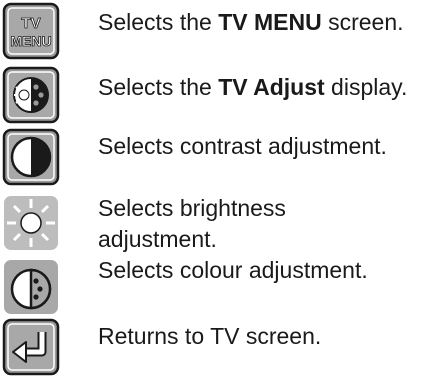 The width and height of the screenshot is (425, 378). Describe the element at coordinates (30, 23) in the screenshot. I see `tv-menu-icon-top-text: TV` at that location.